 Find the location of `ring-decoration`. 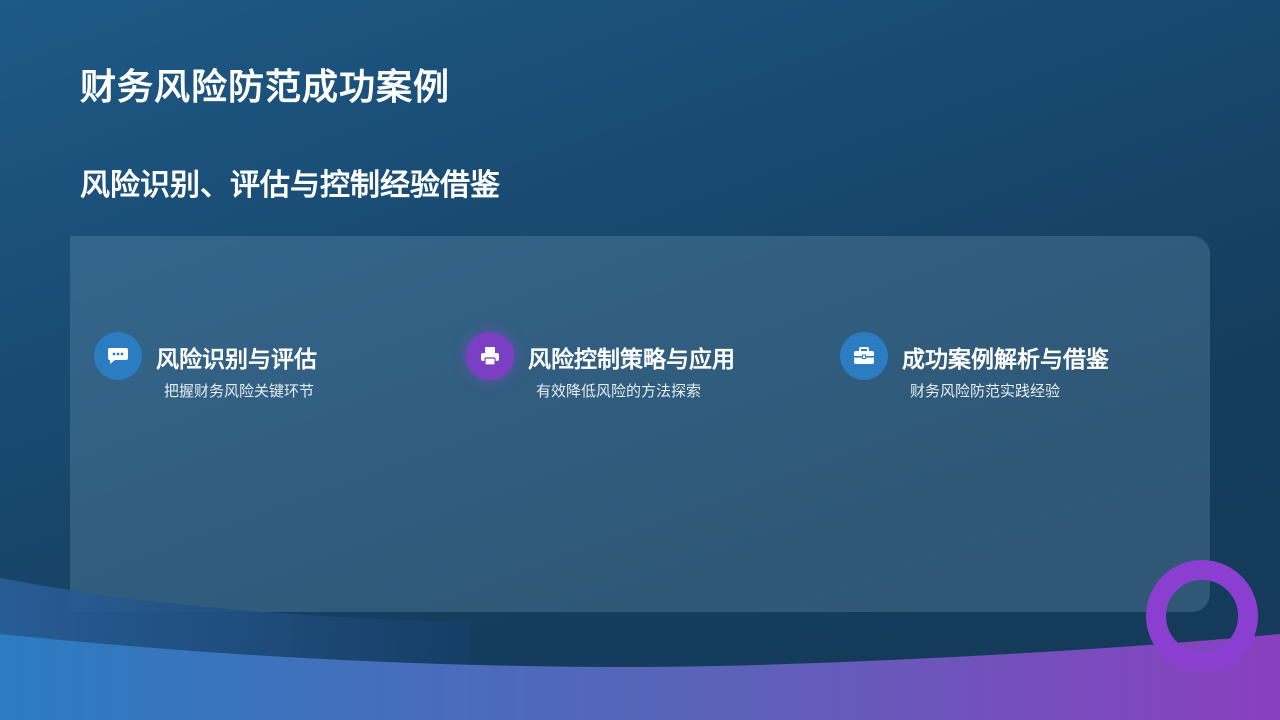

ring-decoration is located at coordinates (1202, 616).